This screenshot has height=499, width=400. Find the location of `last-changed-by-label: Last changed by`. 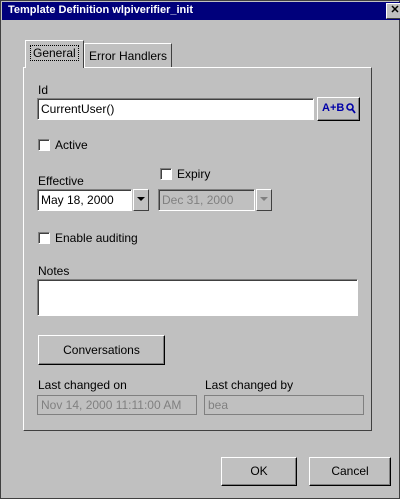

last-changed-by-label: Last changed by is located at coordinates (249, 385).